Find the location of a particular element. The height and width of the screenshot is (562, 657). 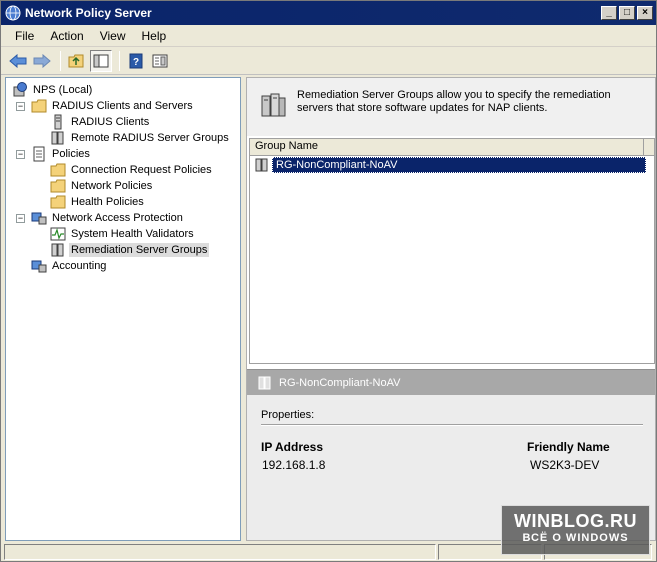

friendly-name-value: WS2K3-DEV is located at coordinates (565, 465).